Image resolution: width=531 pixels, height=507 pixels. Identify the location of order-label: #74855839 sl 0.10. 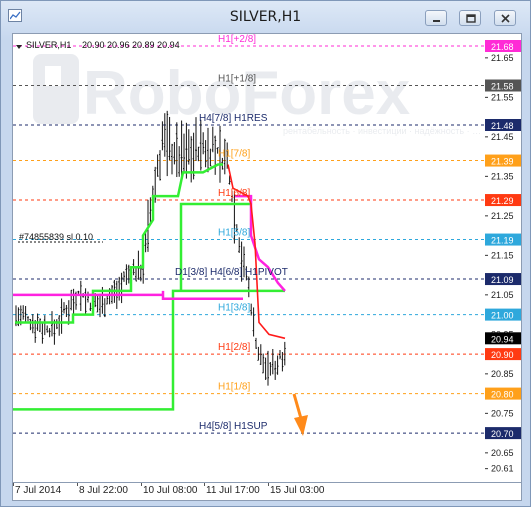
(56, 237).